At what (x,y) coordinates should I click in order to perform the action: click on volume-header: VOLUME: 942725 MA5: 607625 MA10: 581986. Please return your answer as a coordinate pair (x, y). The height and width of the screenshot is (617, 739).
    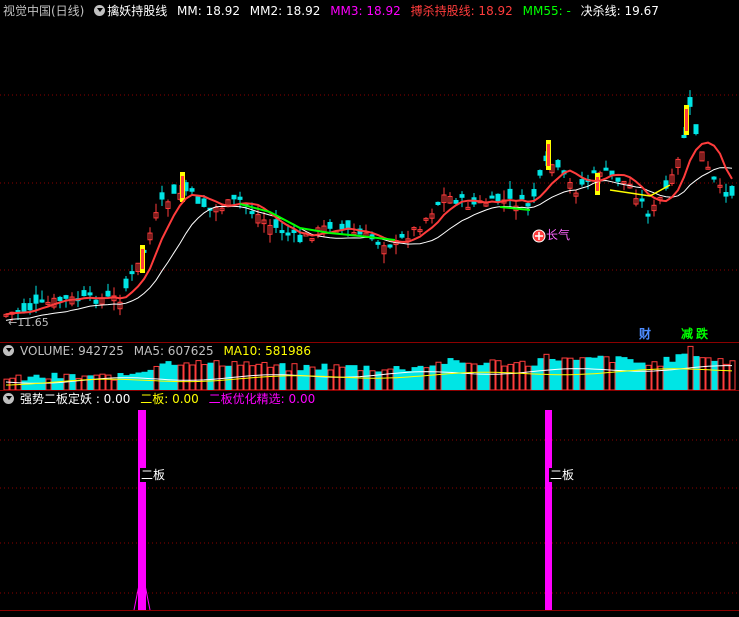
    Looking at the image, I should click on (160, 351).